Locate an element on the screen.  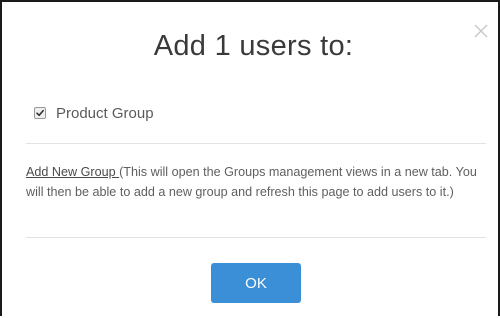
group-checkbox is located at coordinates (40, 113).